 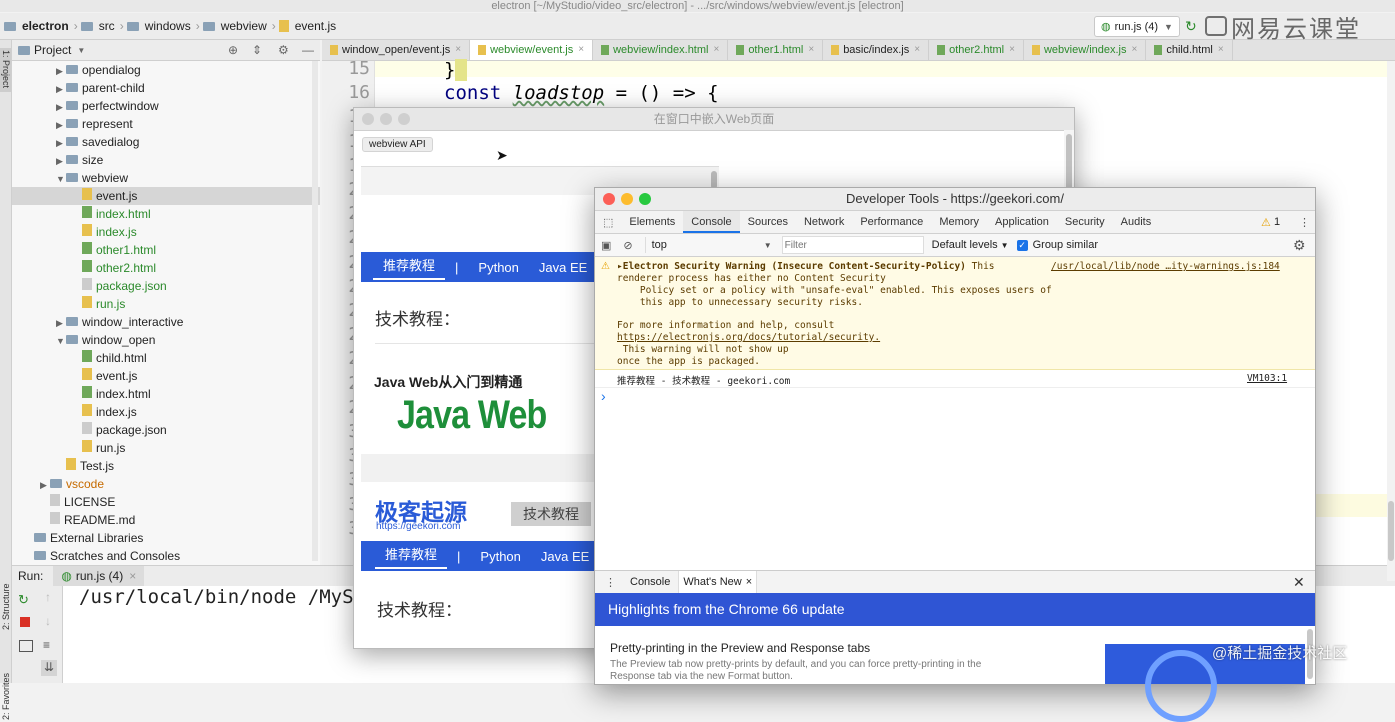 What do you see at coordinates (46, 645) in the screenshot?
I see `soft-wrap-icon: ≡` at bounding box center [46, 645].